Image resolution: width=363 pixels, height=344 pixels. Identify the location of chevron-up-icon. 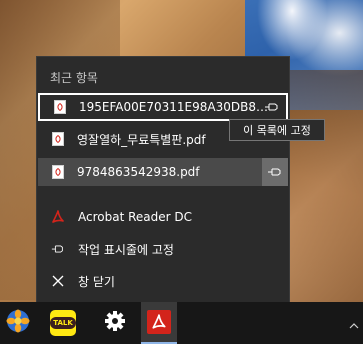
(354, 322).